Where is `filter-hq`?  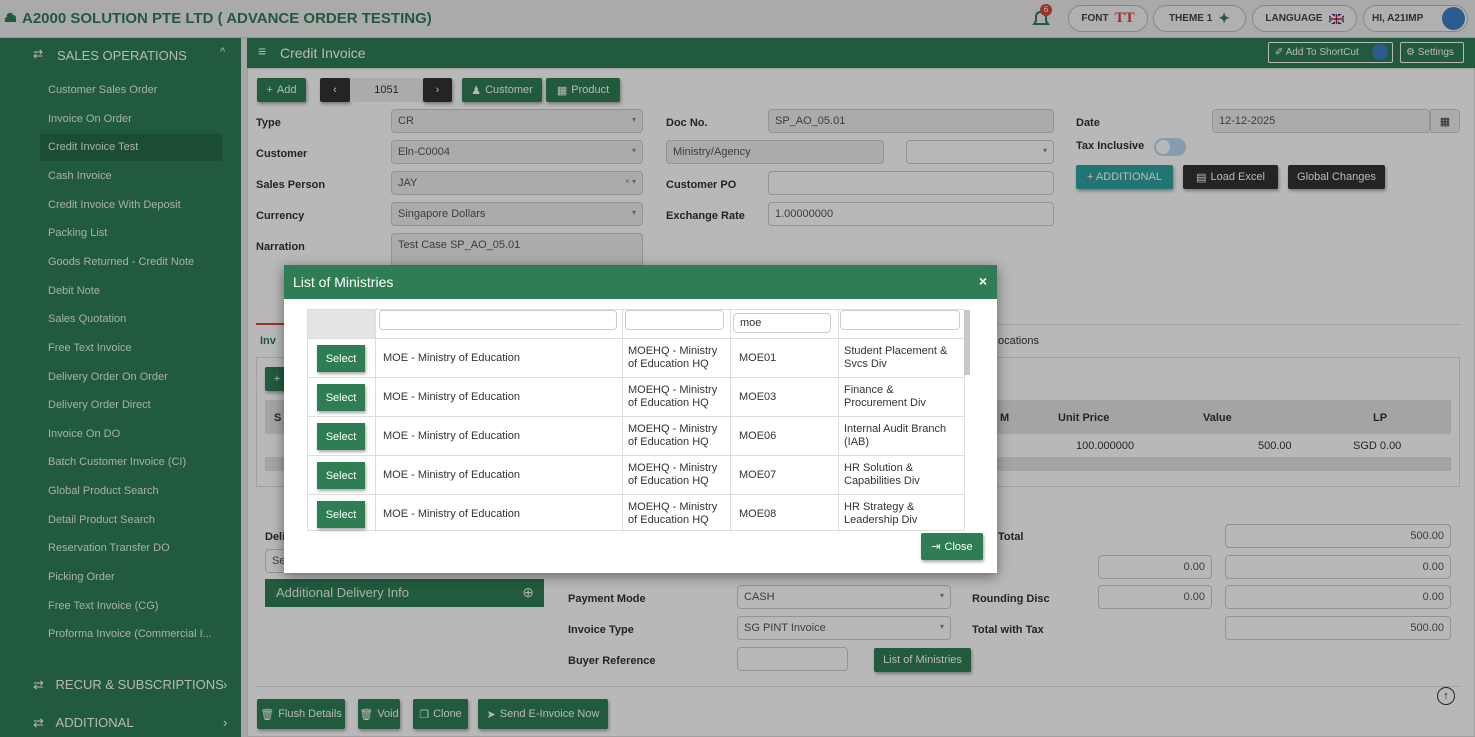
filter-hq is located at coordinates (674, 320).